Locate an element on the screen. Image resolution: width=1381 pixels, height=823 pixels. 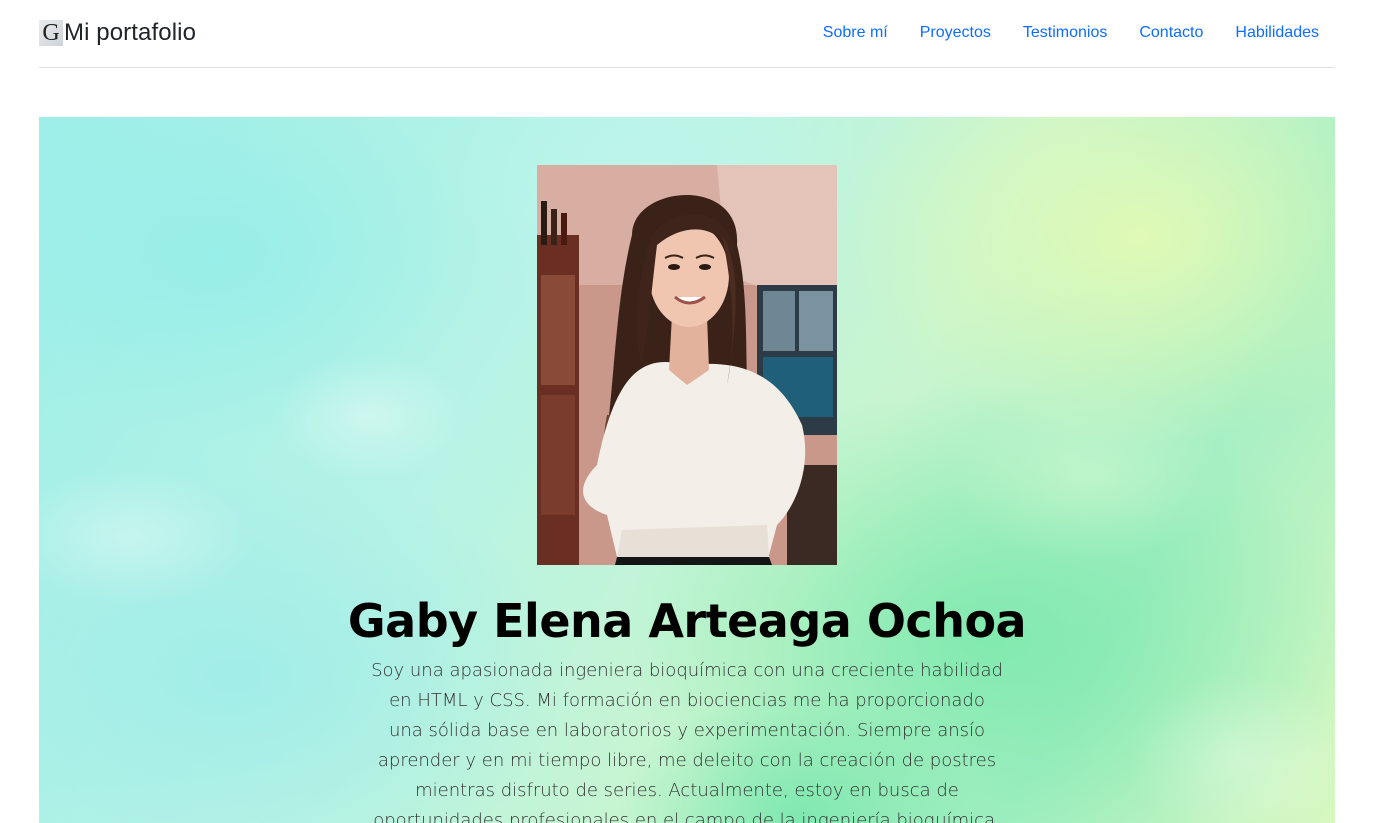
logo-icon: G is located at coordinates (51, 33).